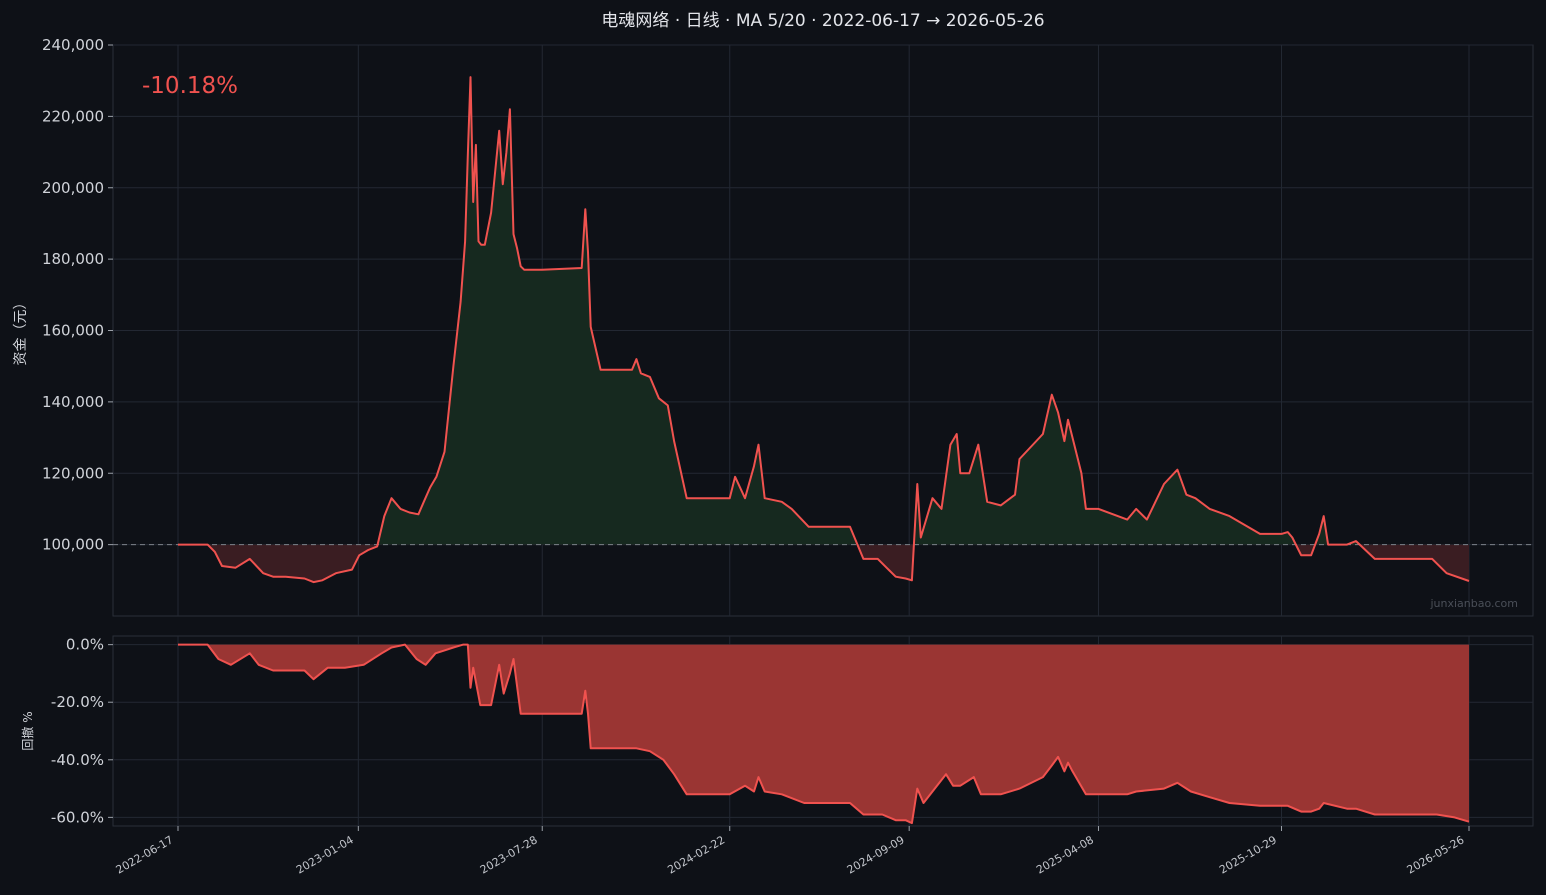 This screenshot has width=1546, height=895. I want to click on drawdown-y-tick-label: -60.0%, so click(77, 817).